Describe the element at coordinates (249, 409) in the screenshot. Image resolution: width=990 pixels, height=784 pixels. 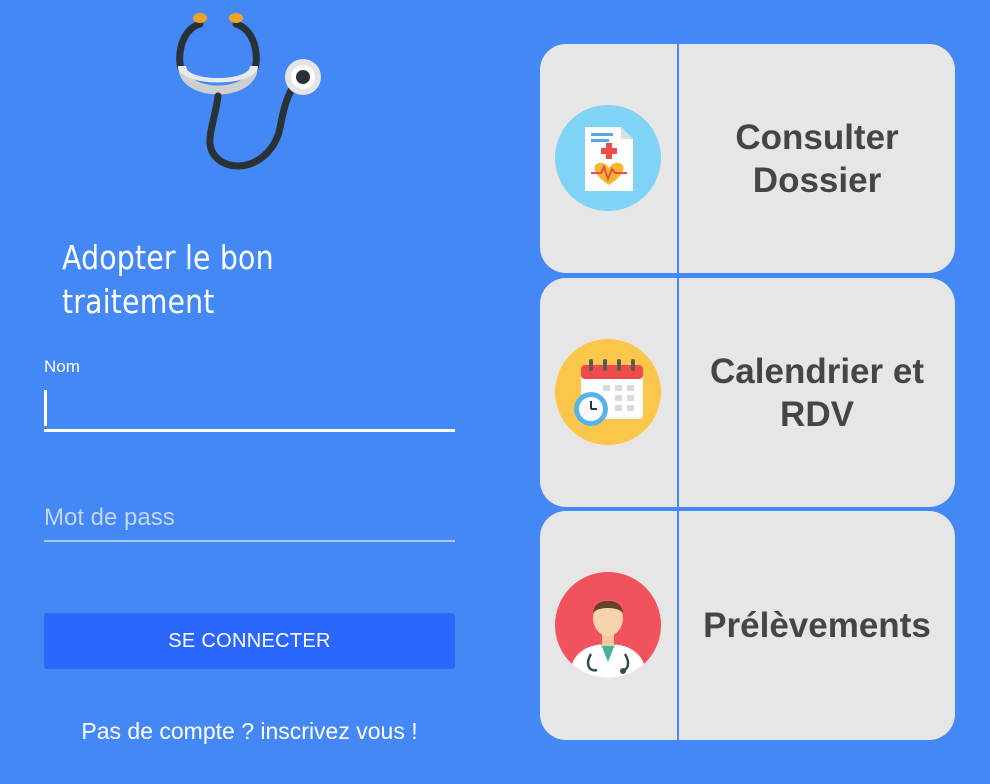
I see `name-field` at that location.